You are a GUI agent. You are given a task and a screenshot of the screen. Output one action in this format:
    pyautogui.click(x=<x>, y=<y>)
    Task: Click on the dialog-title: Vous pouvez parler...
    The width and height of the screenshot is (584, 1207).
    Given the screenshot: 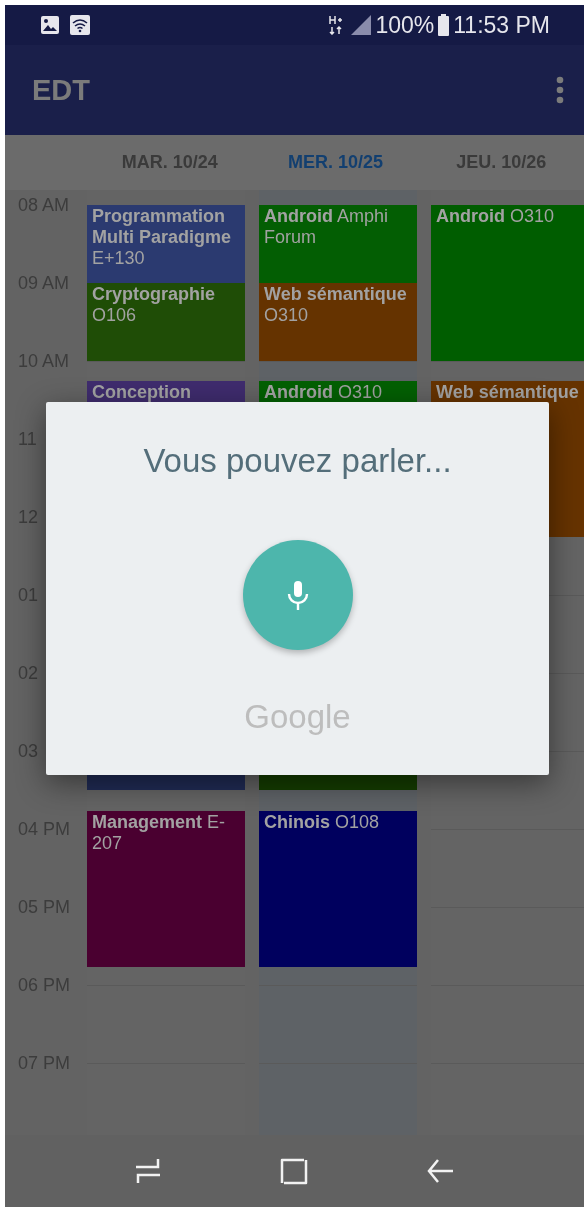 What is the action you would take?
    pyautogui.click(x=297, y=461)
    